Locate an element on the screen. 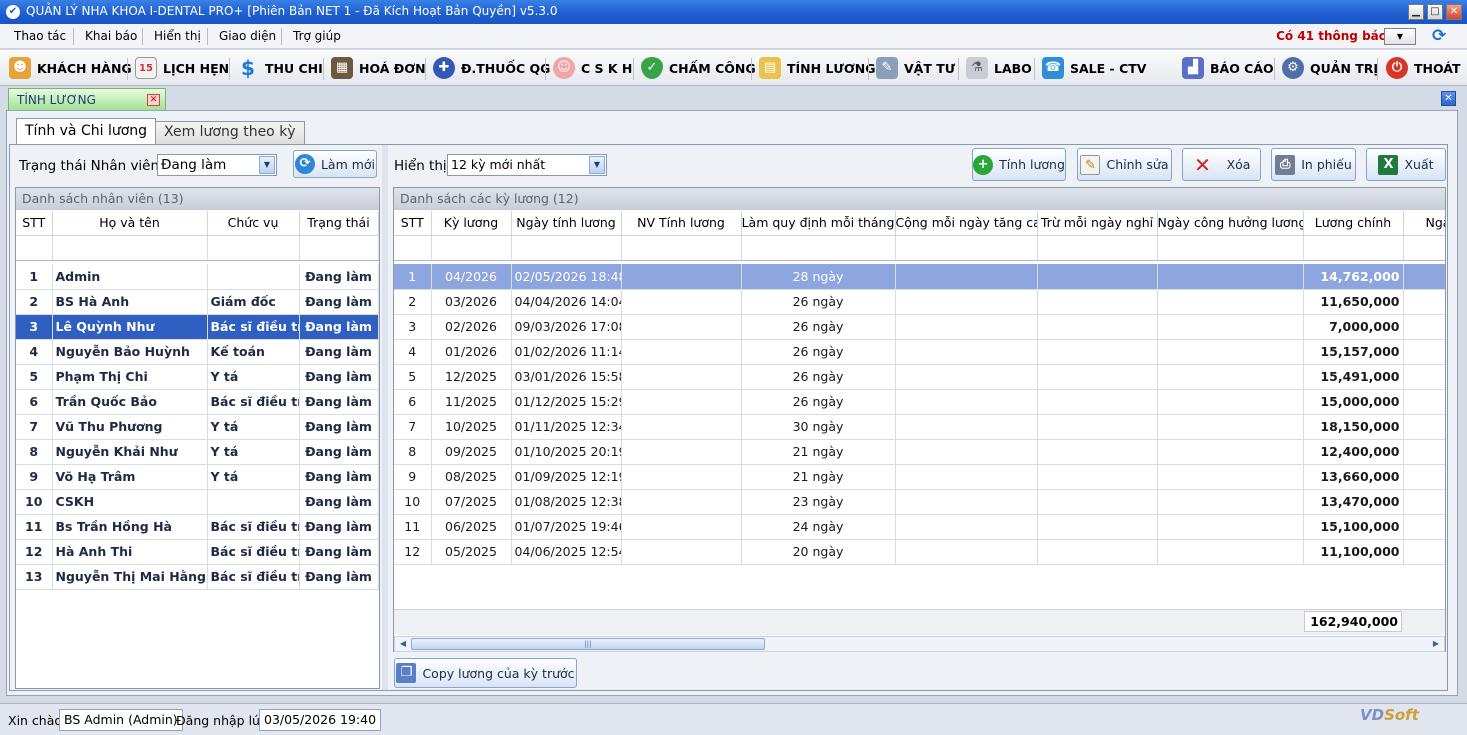  employee-row: 12 Hà Anh Thi Bác sĩ điều trị Đang làm is located at coordinates (197, 552).